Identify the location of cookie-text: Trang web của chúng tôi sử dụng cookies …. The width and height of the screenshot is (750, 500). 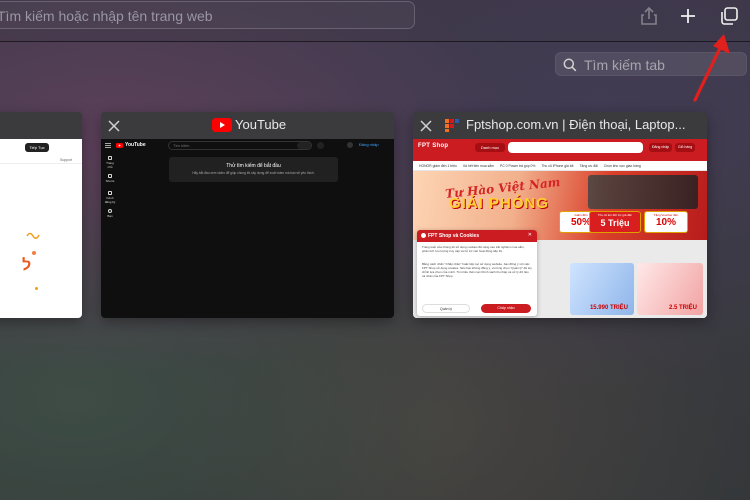
(473, 249).